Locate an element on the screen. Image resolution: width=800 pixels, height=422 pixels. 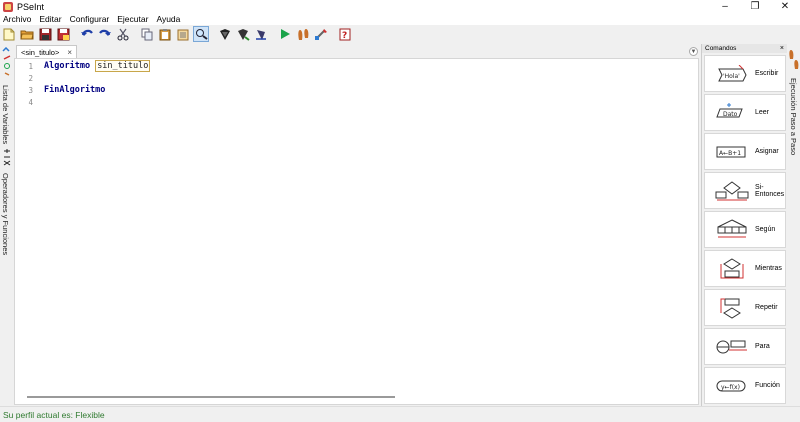
line-number: 3 is located at coordinates (30, 90).